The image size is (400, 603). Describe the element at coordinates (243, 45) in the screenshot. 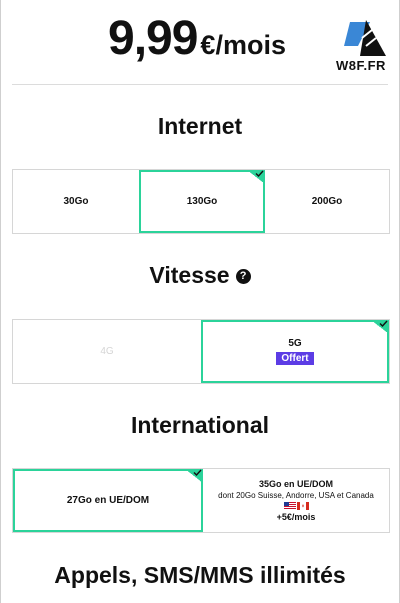

I see `price-unit: €/mois` at that location.